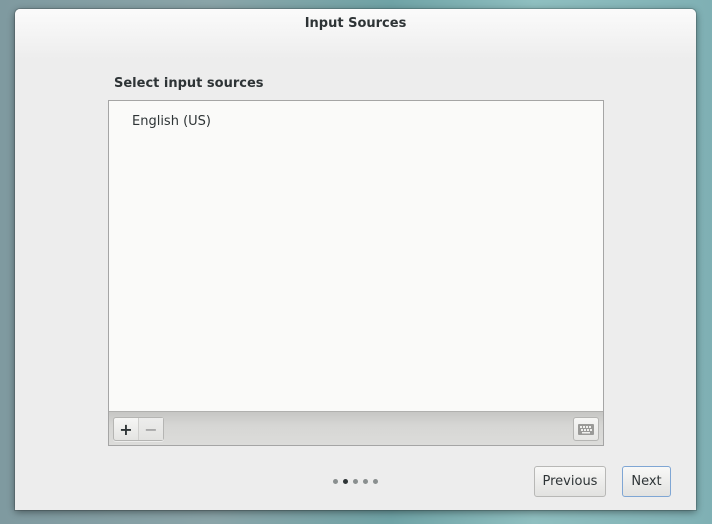  What do you see at coordinates (355, 23) in the screenshot?
I see `window-title: Input Sources` at bounding box center [355, 23].